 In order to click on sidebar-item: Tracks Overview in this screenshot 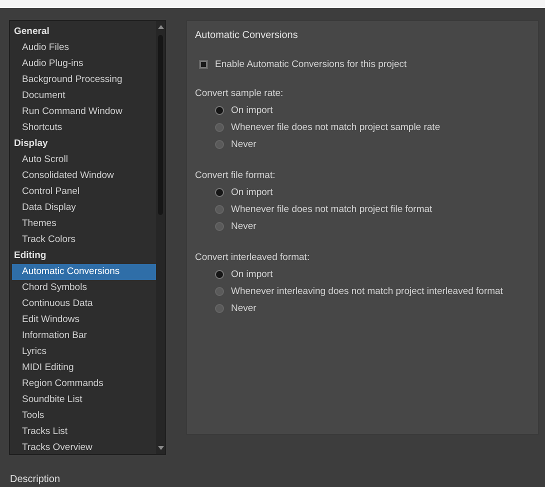, I will do `click(84, 447)`.